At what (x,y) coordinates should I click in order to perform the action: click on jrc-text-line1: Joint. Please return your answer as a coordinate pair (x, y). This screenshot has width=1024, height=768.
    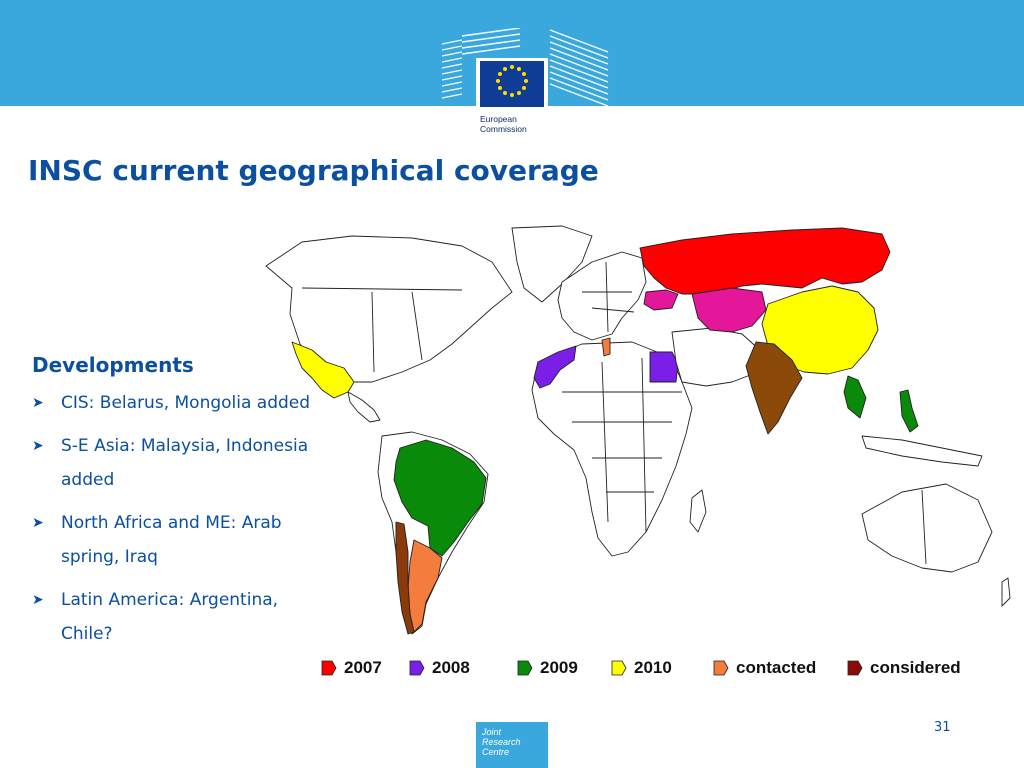
    Looking at the image, I should click on (492, 732).